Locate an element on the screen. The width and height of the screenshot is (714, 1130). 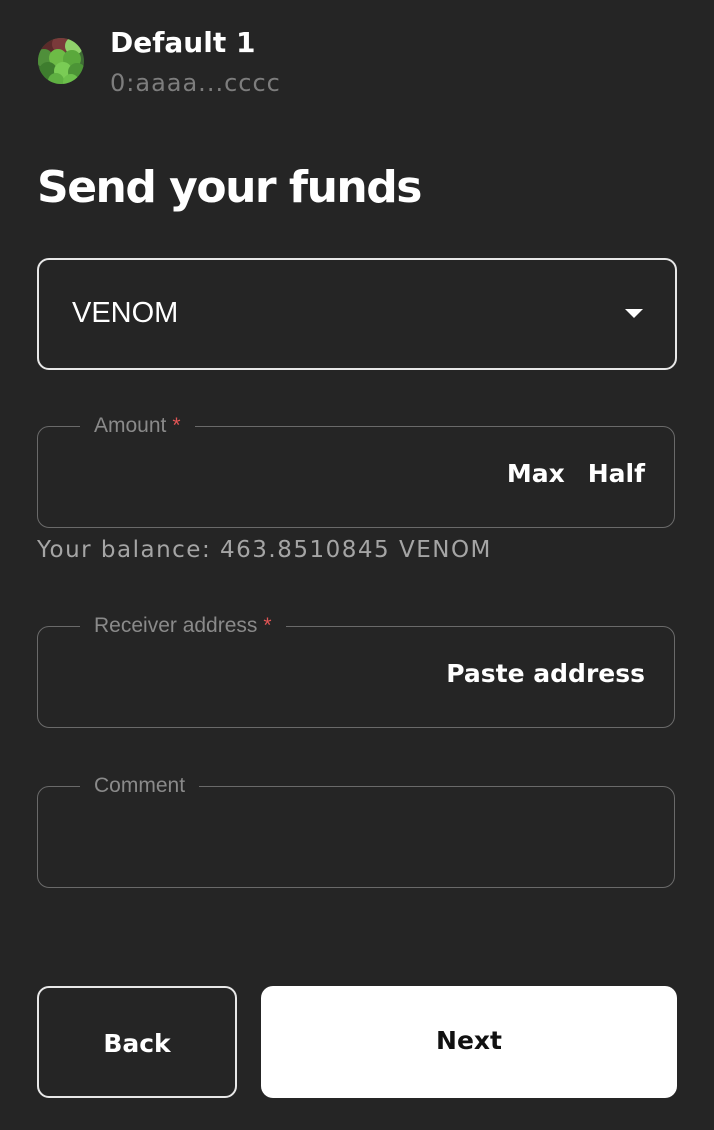
account-name: Default 1 is located at coordinates (183, 42).